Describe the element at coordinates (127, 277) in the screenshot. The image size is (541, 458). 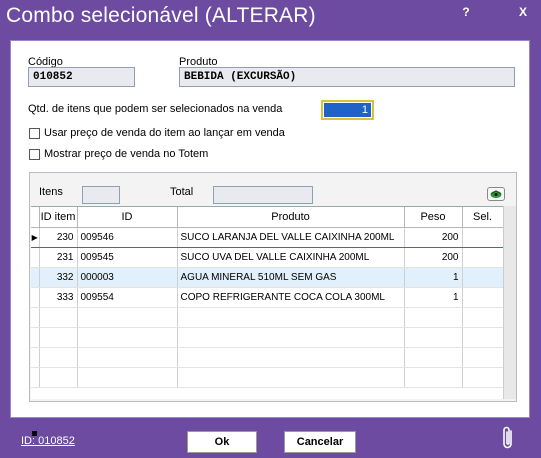
I see `cell-id: 000003` at that location.